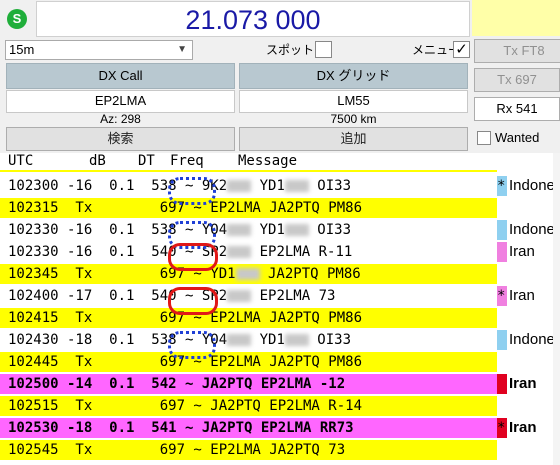 This screenshot has width=560, height=465. Describe the element at coordinates (484, 138) in the screenshot. I see `wanted-checkbox` at that location.